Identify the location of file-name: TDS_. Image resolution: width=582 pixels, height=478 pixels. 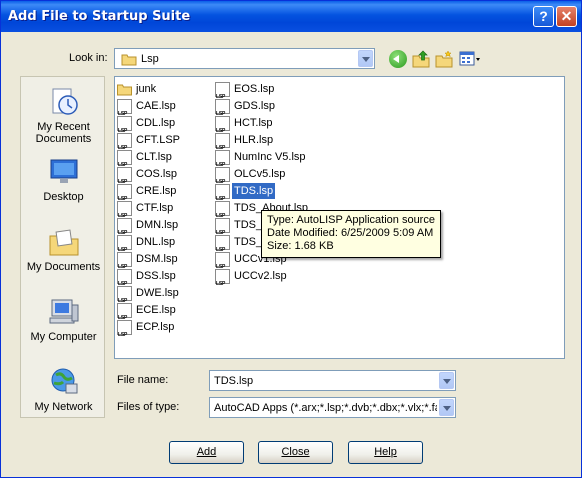
(248, 242).